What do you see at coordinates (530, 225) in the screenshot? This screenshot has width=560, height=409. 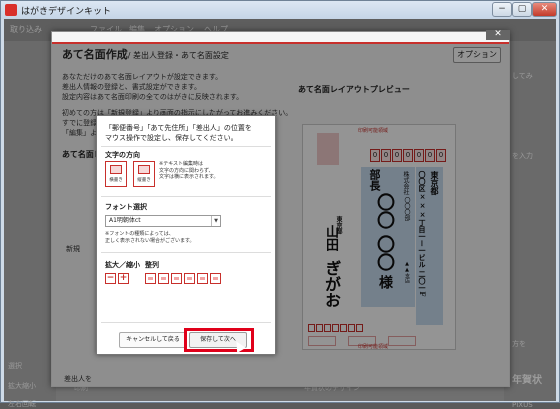 I see `right-panel: してみ を入力 方を 年賀状 PIXUS` at bounding box center [530, 225].